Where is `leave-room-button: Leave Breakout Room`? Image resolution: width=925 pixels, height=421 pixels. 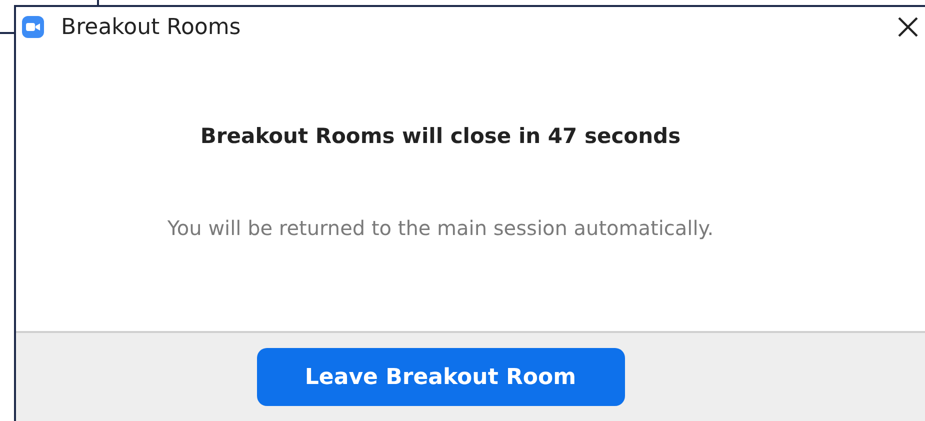 leave-room-button: Leave Breakout Room is located at coordinates (440, 377).